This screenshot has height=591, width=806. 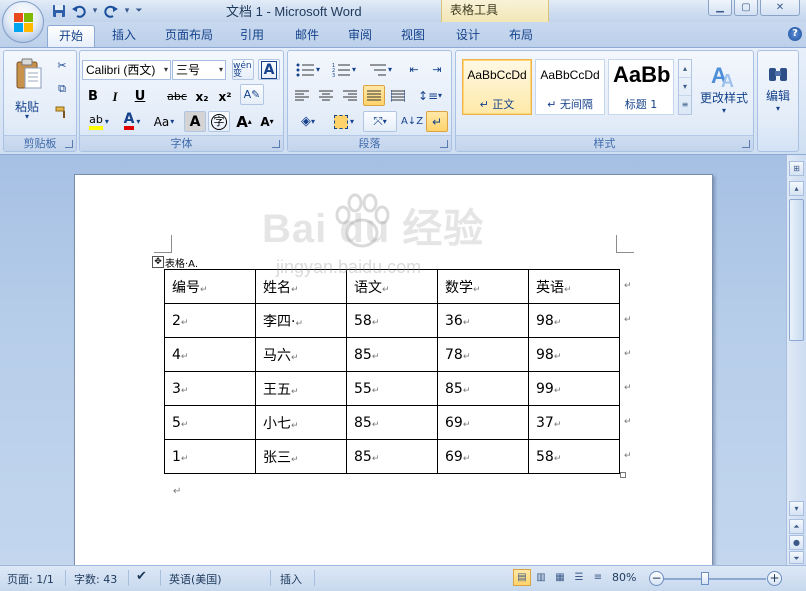 What do you see at coordinates (685, 69) in the screenshot?
I see `gallery-up-icon: ▴` at bounding box center [685, 69].